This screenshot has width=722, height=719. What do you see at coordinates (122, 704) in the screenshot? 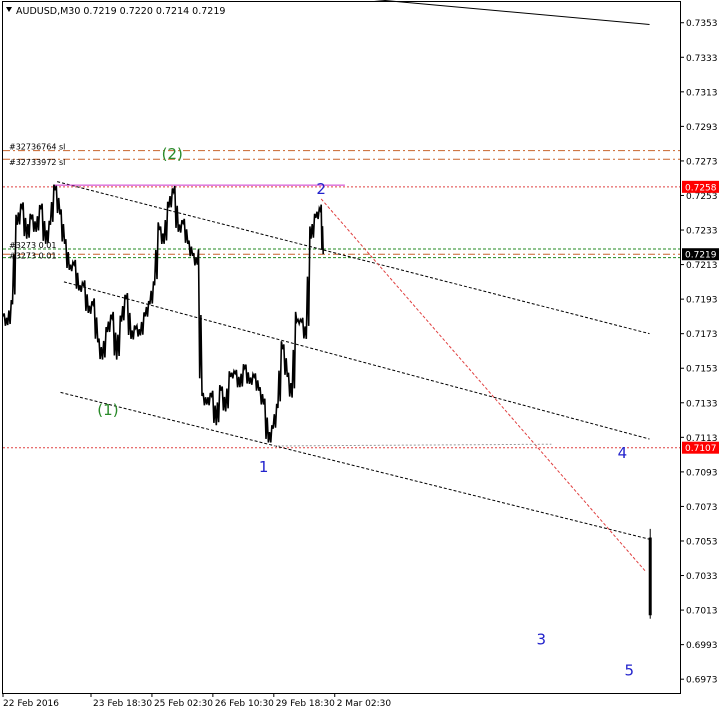
I see `x-tick-label: 23 Feb 18:30` at bounding box center [122, 704].